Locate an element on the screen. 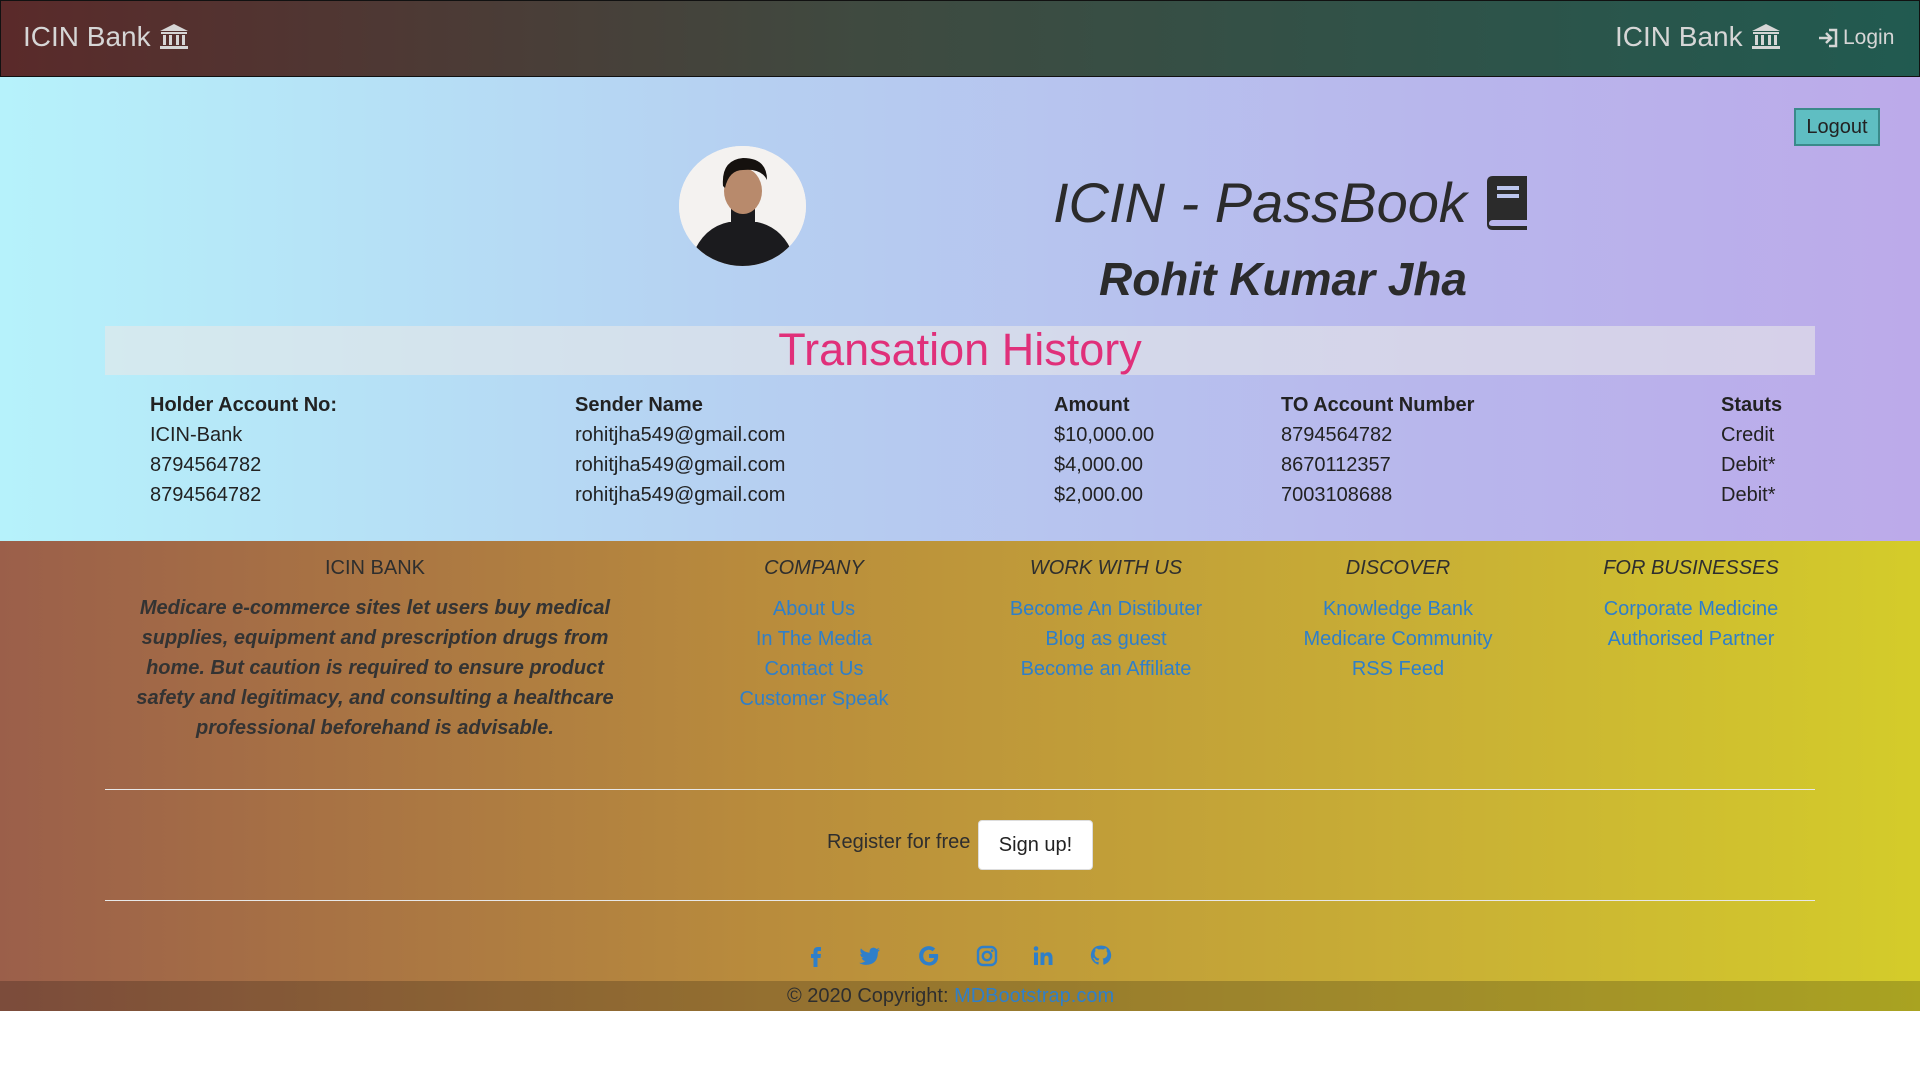  footer-about: ICIN BANK is located at coordinates (375, 575).